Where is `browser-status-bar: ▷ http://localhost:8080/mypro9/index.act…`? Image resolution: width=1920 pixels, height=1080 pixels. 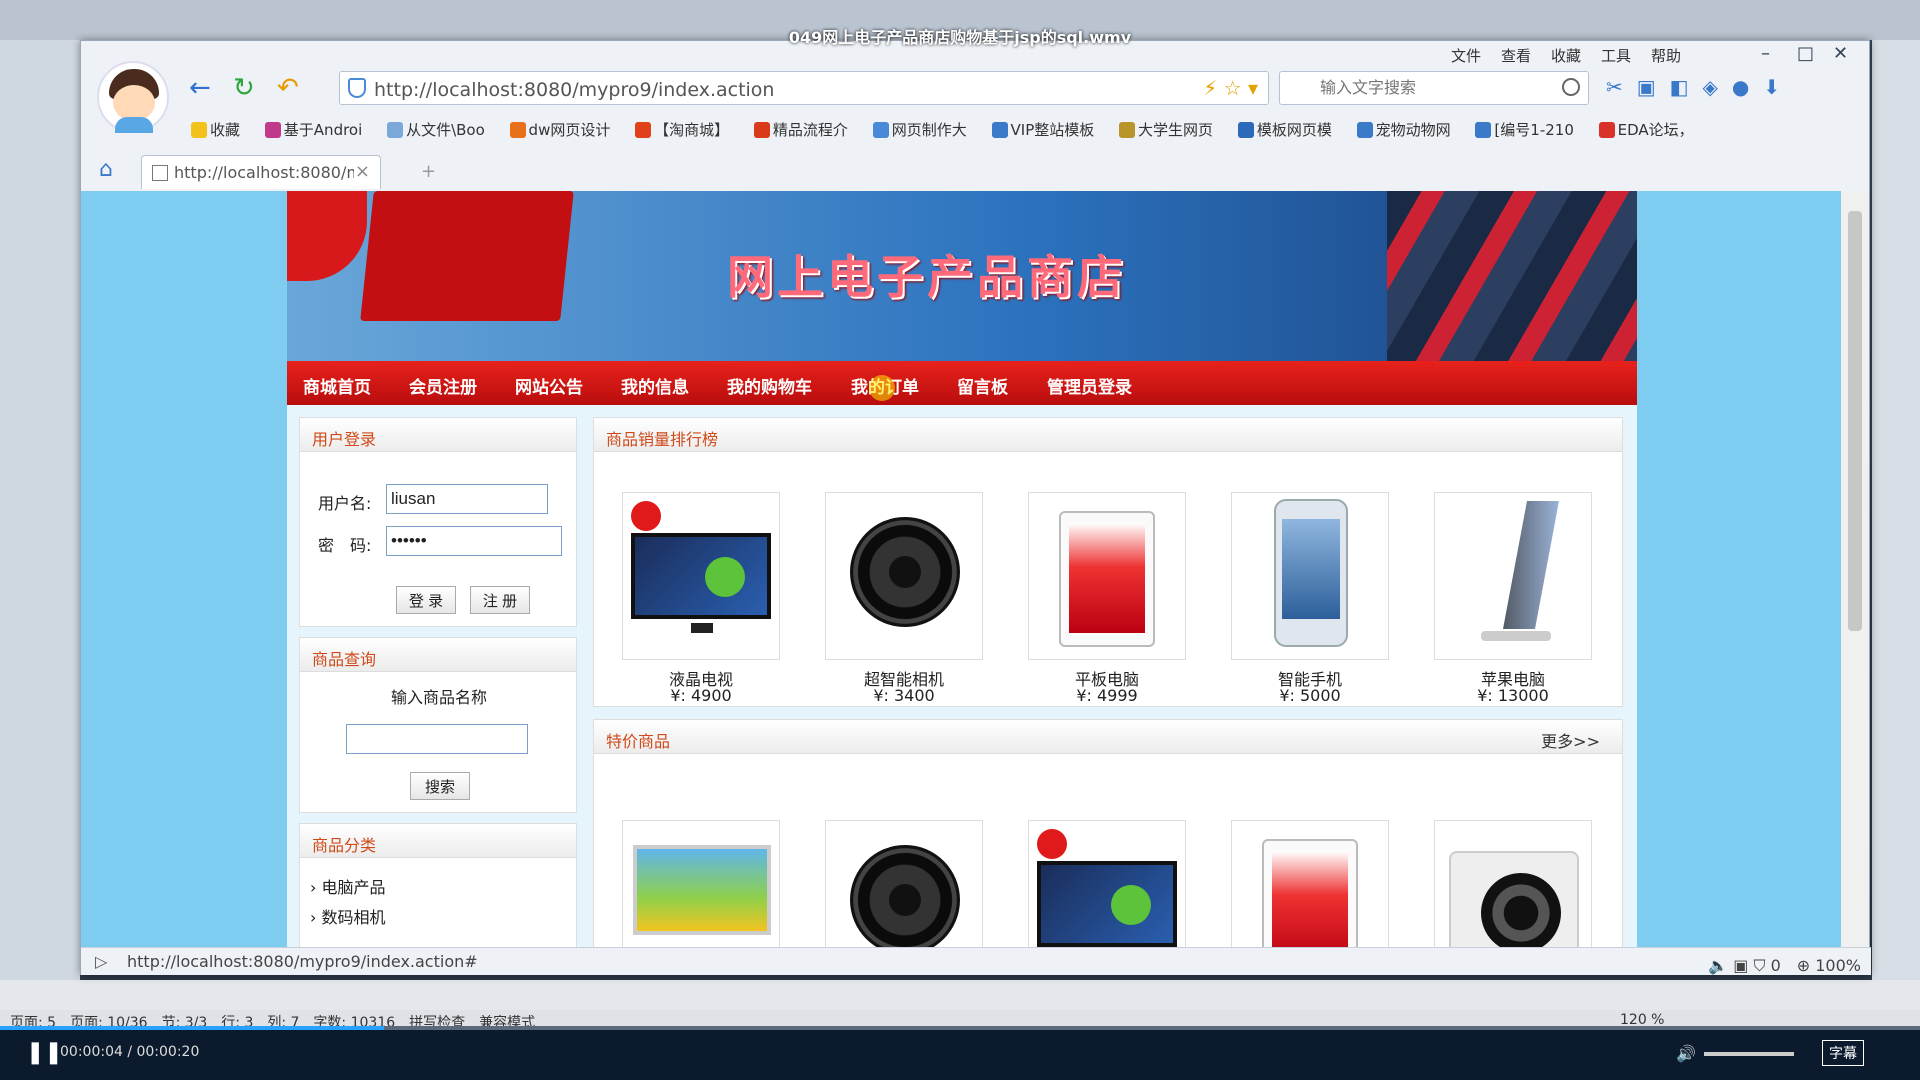 browser-status-bar: ▷ http://localhost:8080/mypro9/index.act… is located at coordinates (976, 961).